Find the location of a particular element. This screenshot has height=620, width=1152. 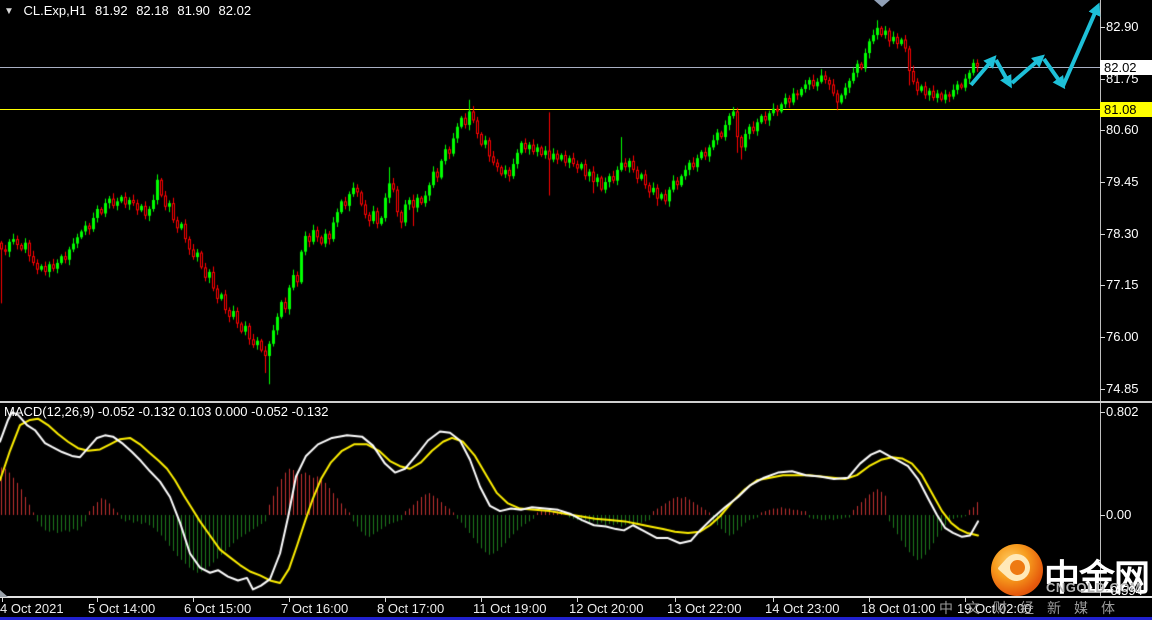

time-axis-label: 12 Oct 20:00 is located at coordinates (606, 608).